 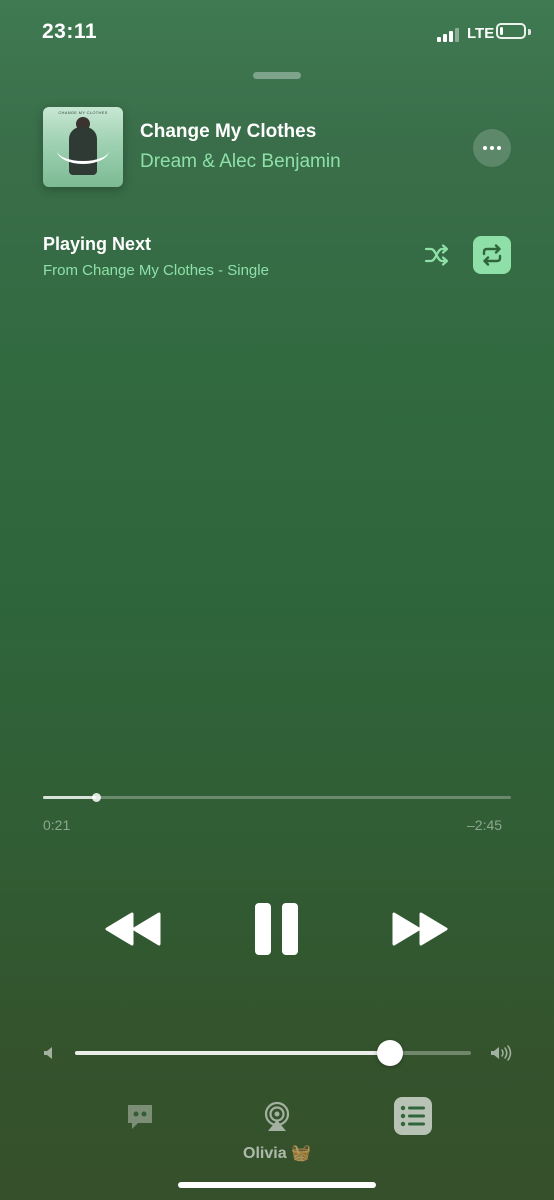 I want to click on queue-list-icon, so click(x=412, y=1116).